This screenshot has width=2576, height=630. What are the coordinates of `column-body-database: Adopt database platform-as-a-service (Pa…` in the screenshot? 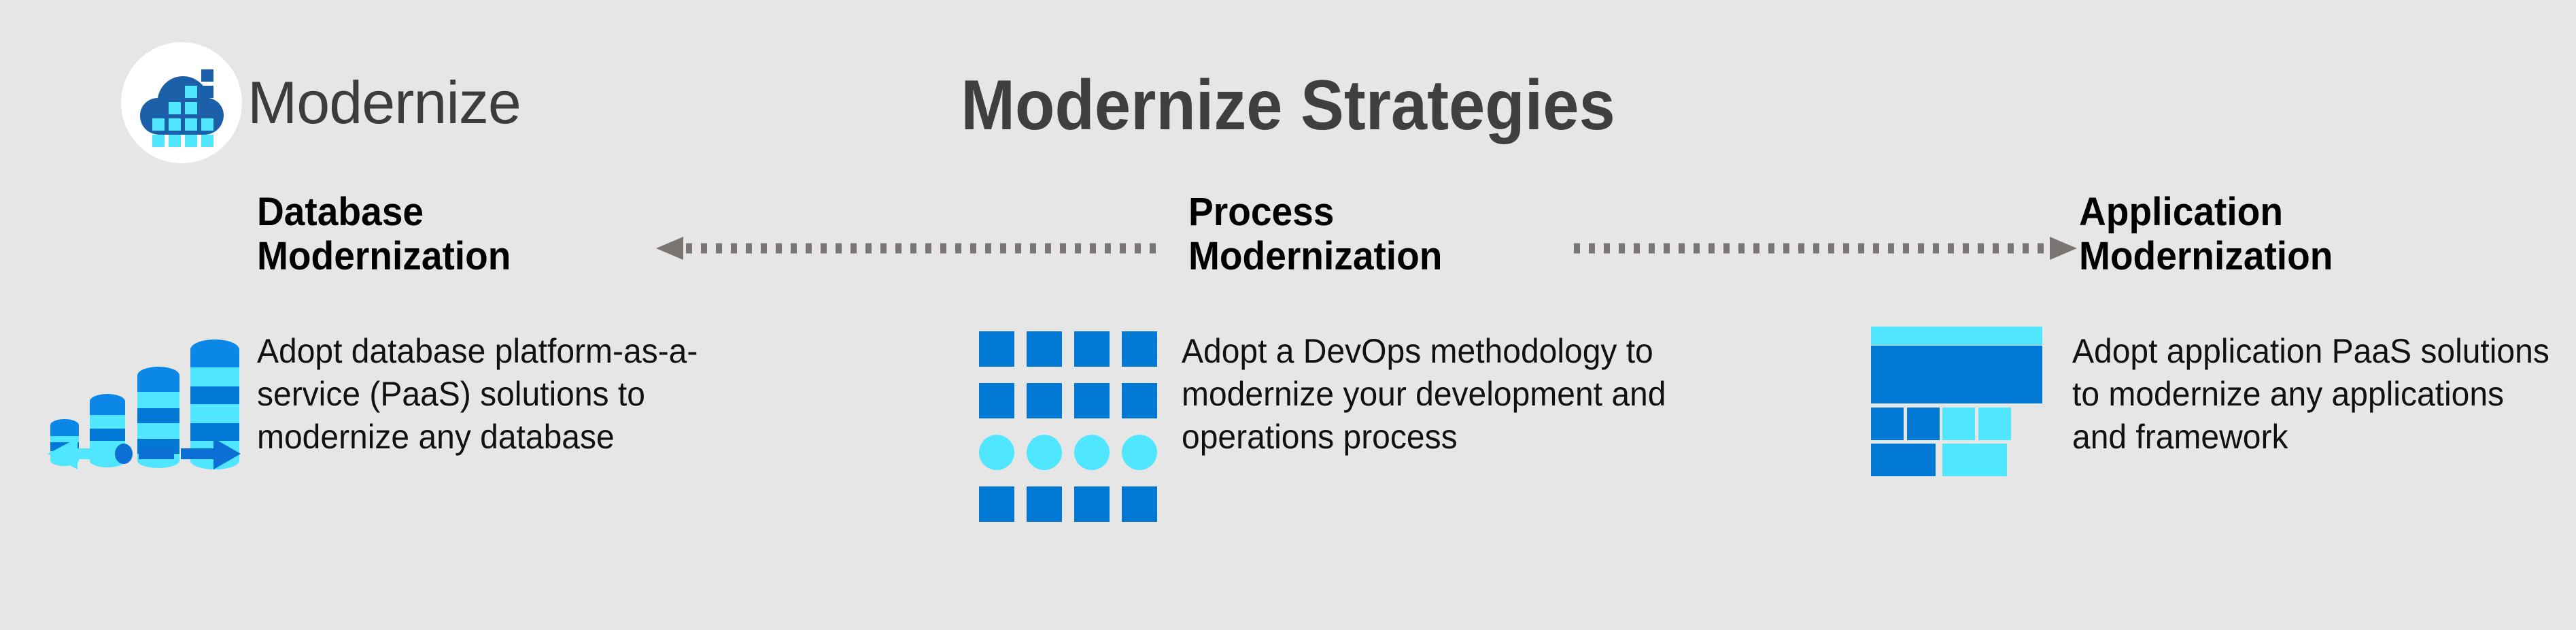 It's located at (477, 394).